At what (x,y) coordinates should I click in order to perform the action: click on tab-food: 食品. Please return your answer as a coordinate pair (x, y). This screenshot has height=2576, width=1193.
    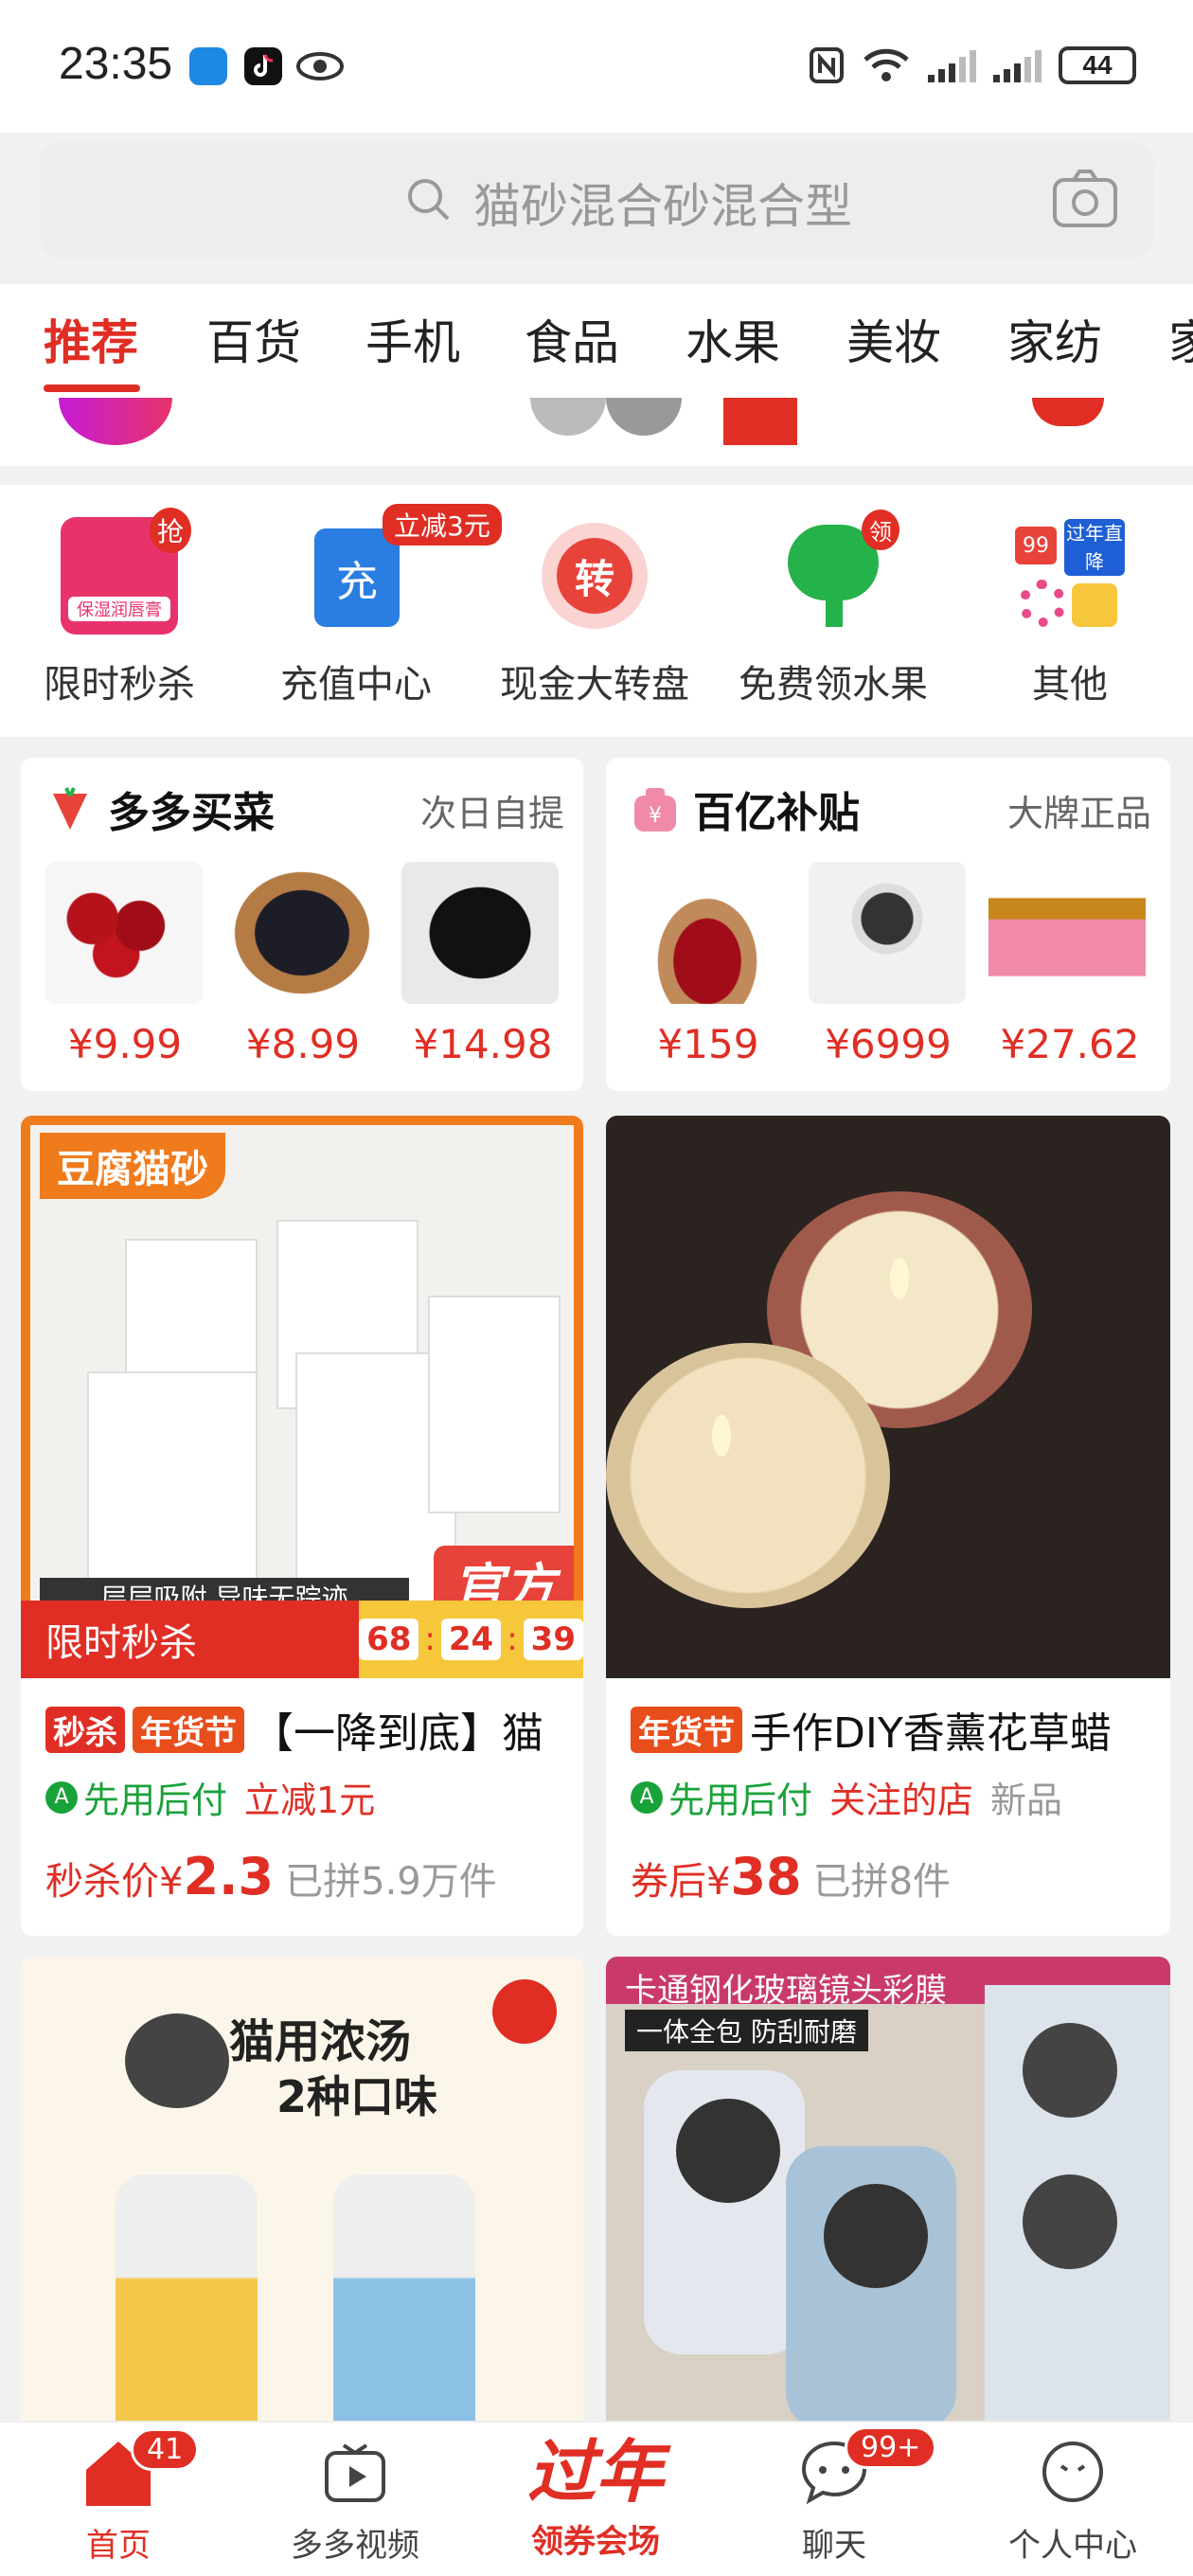
    Looking at the image, I should click on (572, 339).